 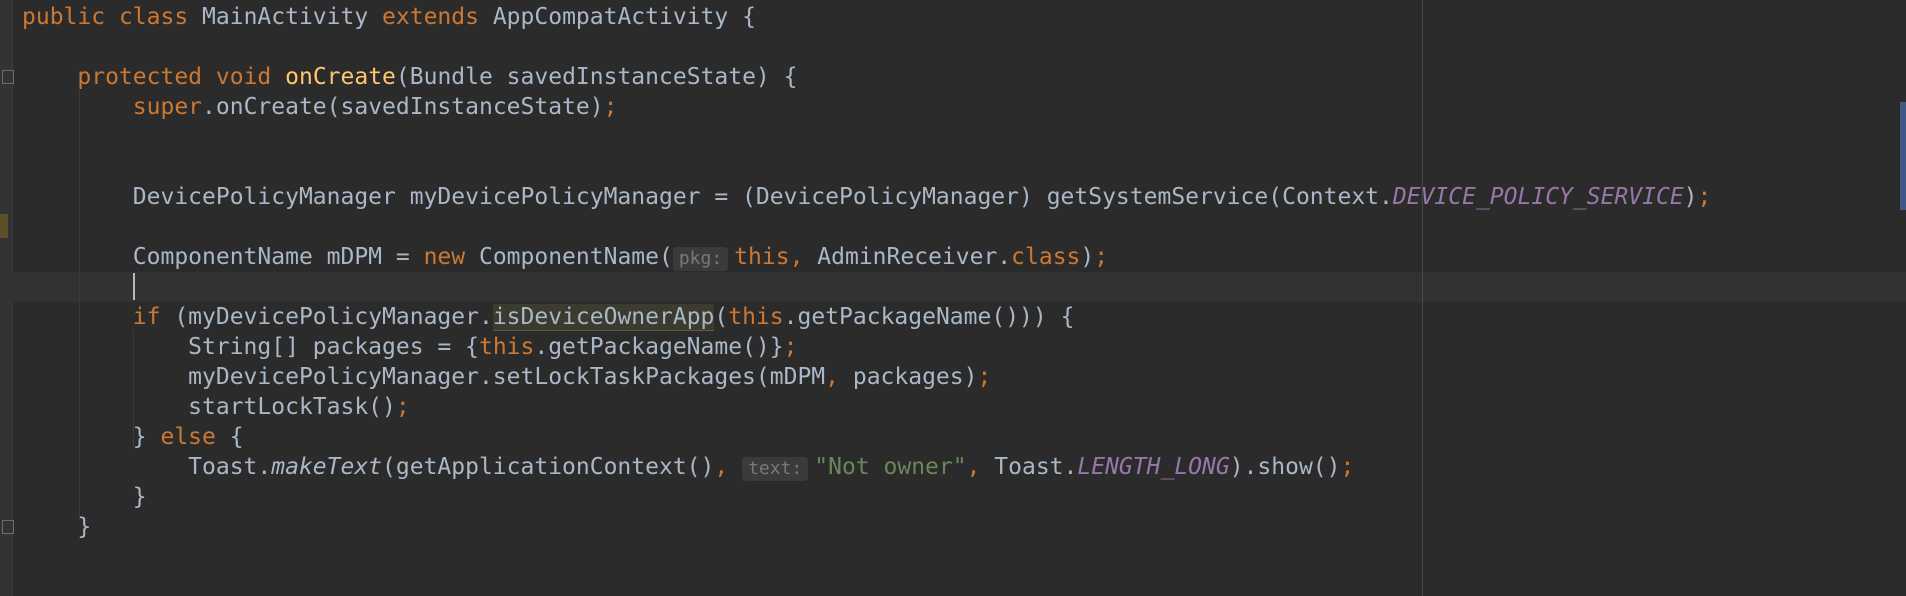 I want to click on gutter-change-marker, so click(x=4, y=226).